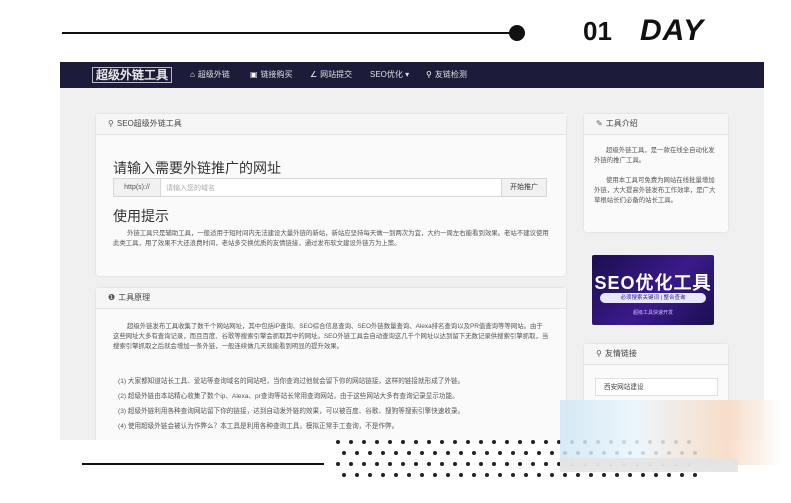 This screenshot has width=791, height=503. Describe the element at coordinates (450, 74) in the screenshot. I see `nav-label: 友链检测` at that location.